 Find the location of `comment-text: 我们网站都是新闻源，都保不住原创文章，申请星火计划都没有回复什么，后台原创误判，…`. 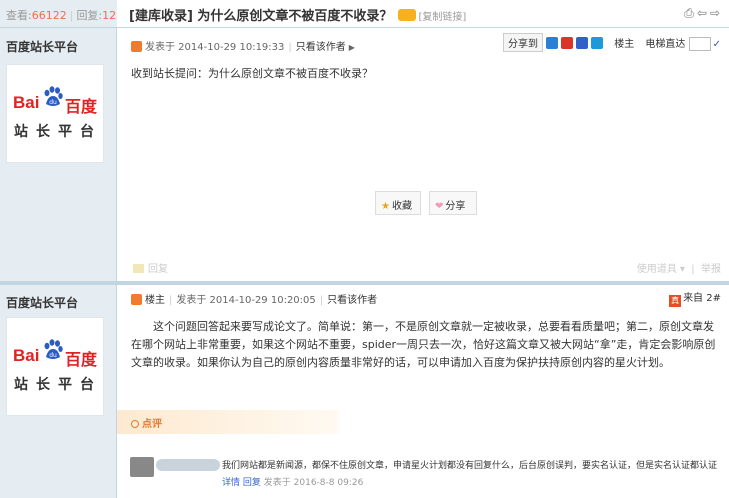

comment-text: 我们网站都是新闻源，都保不住原创文章，申请星火计划都没有回复什么，后台原创误判，… is located at coordinates (470, 466).